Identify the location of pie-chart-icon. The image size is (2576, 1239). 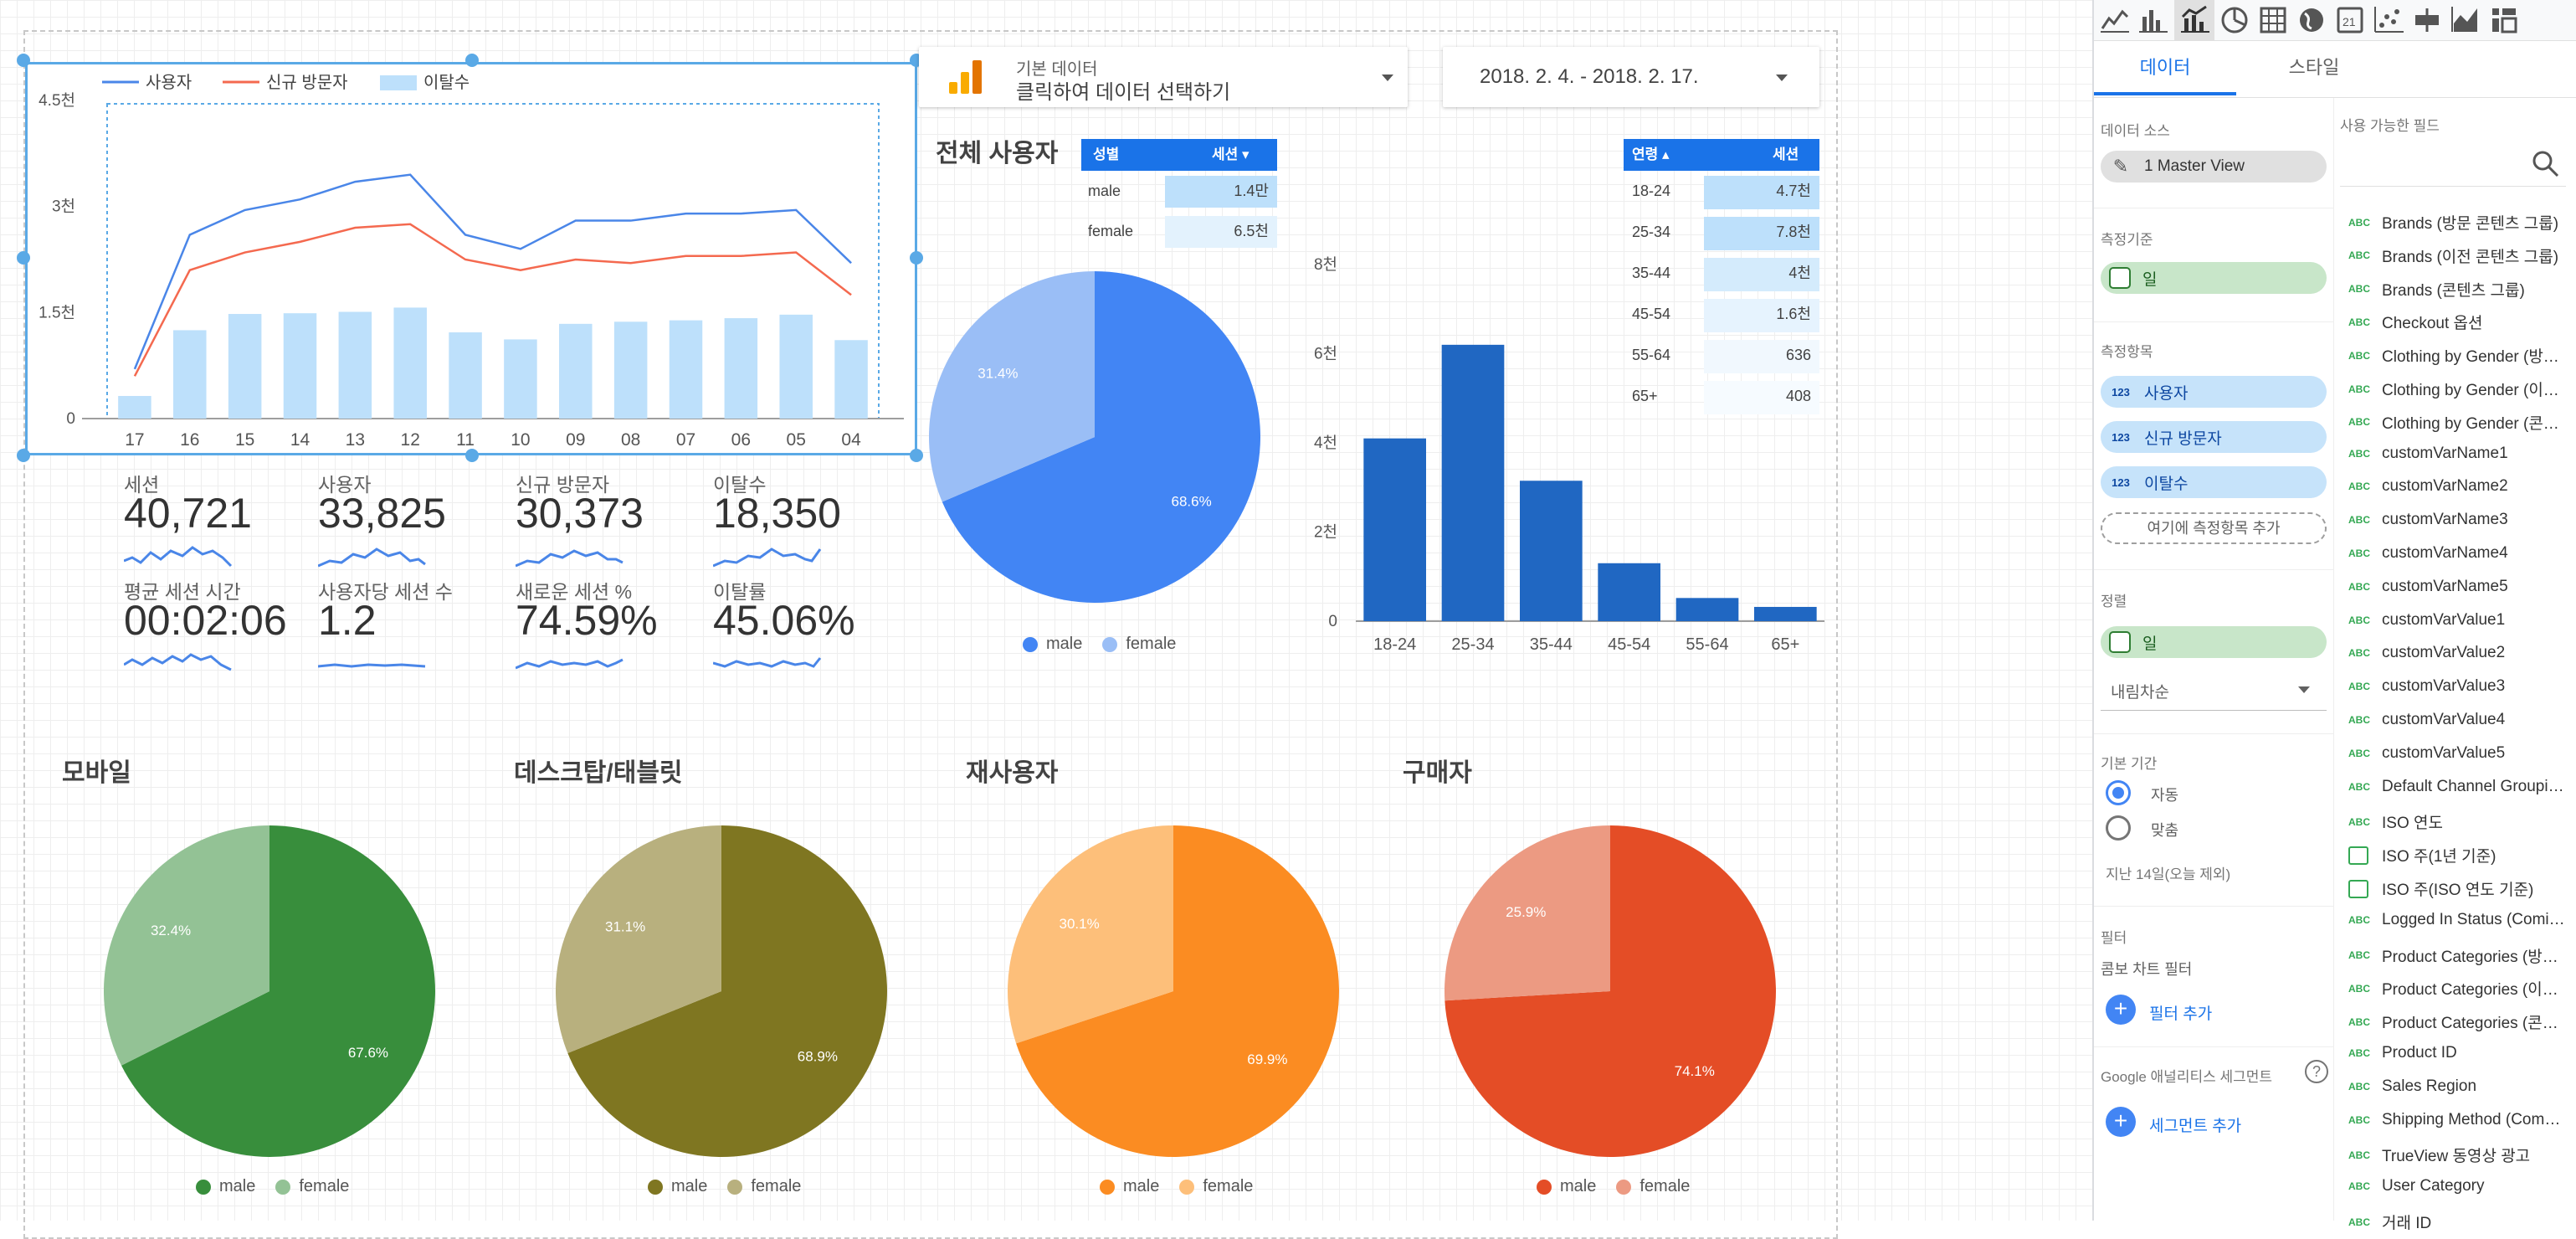
(2234, 20).